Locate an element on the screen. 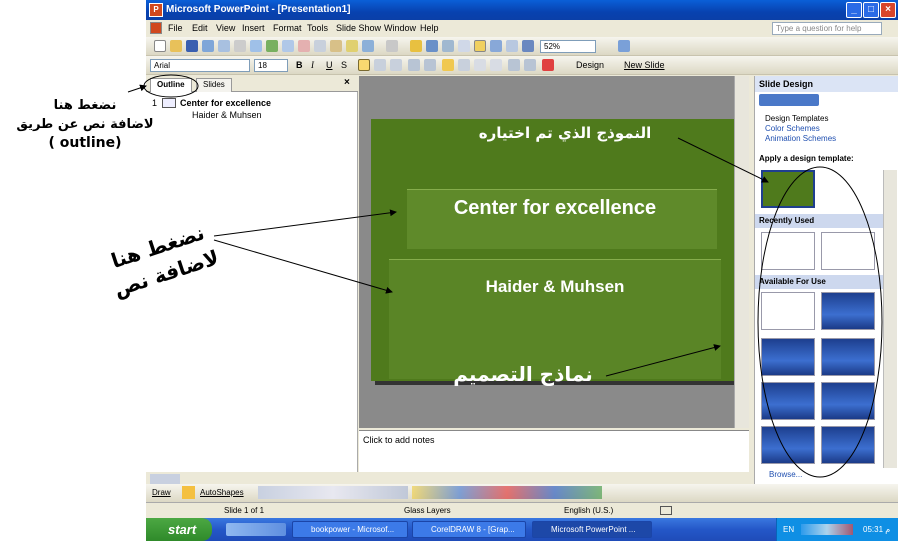  templates-circle is located at coordinates (820, 322).